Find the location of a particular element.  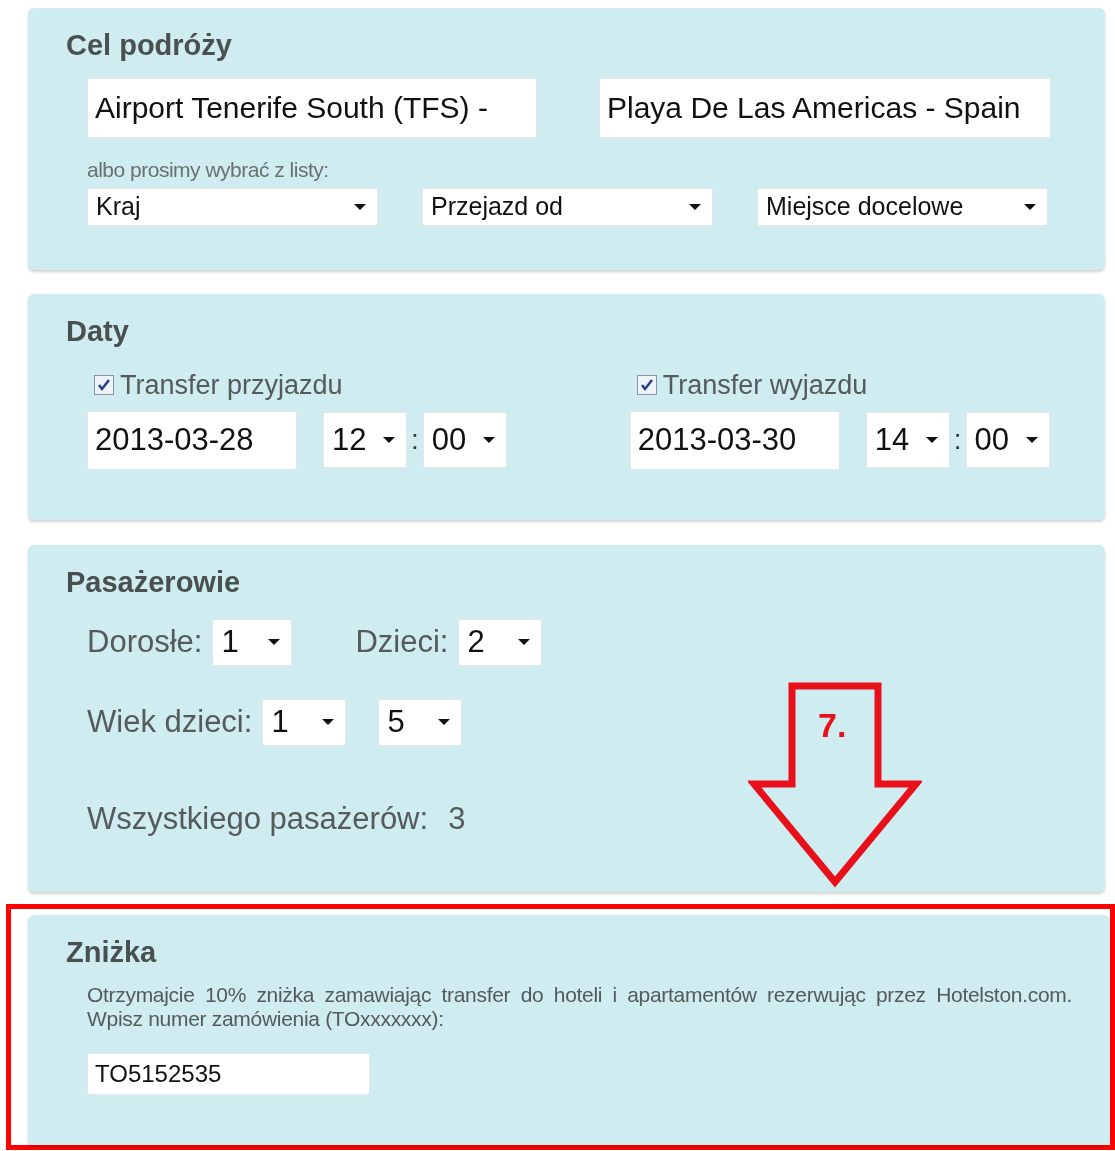

checkbox-label: Transfer przyjazdu is located at coordinates (231, 385).